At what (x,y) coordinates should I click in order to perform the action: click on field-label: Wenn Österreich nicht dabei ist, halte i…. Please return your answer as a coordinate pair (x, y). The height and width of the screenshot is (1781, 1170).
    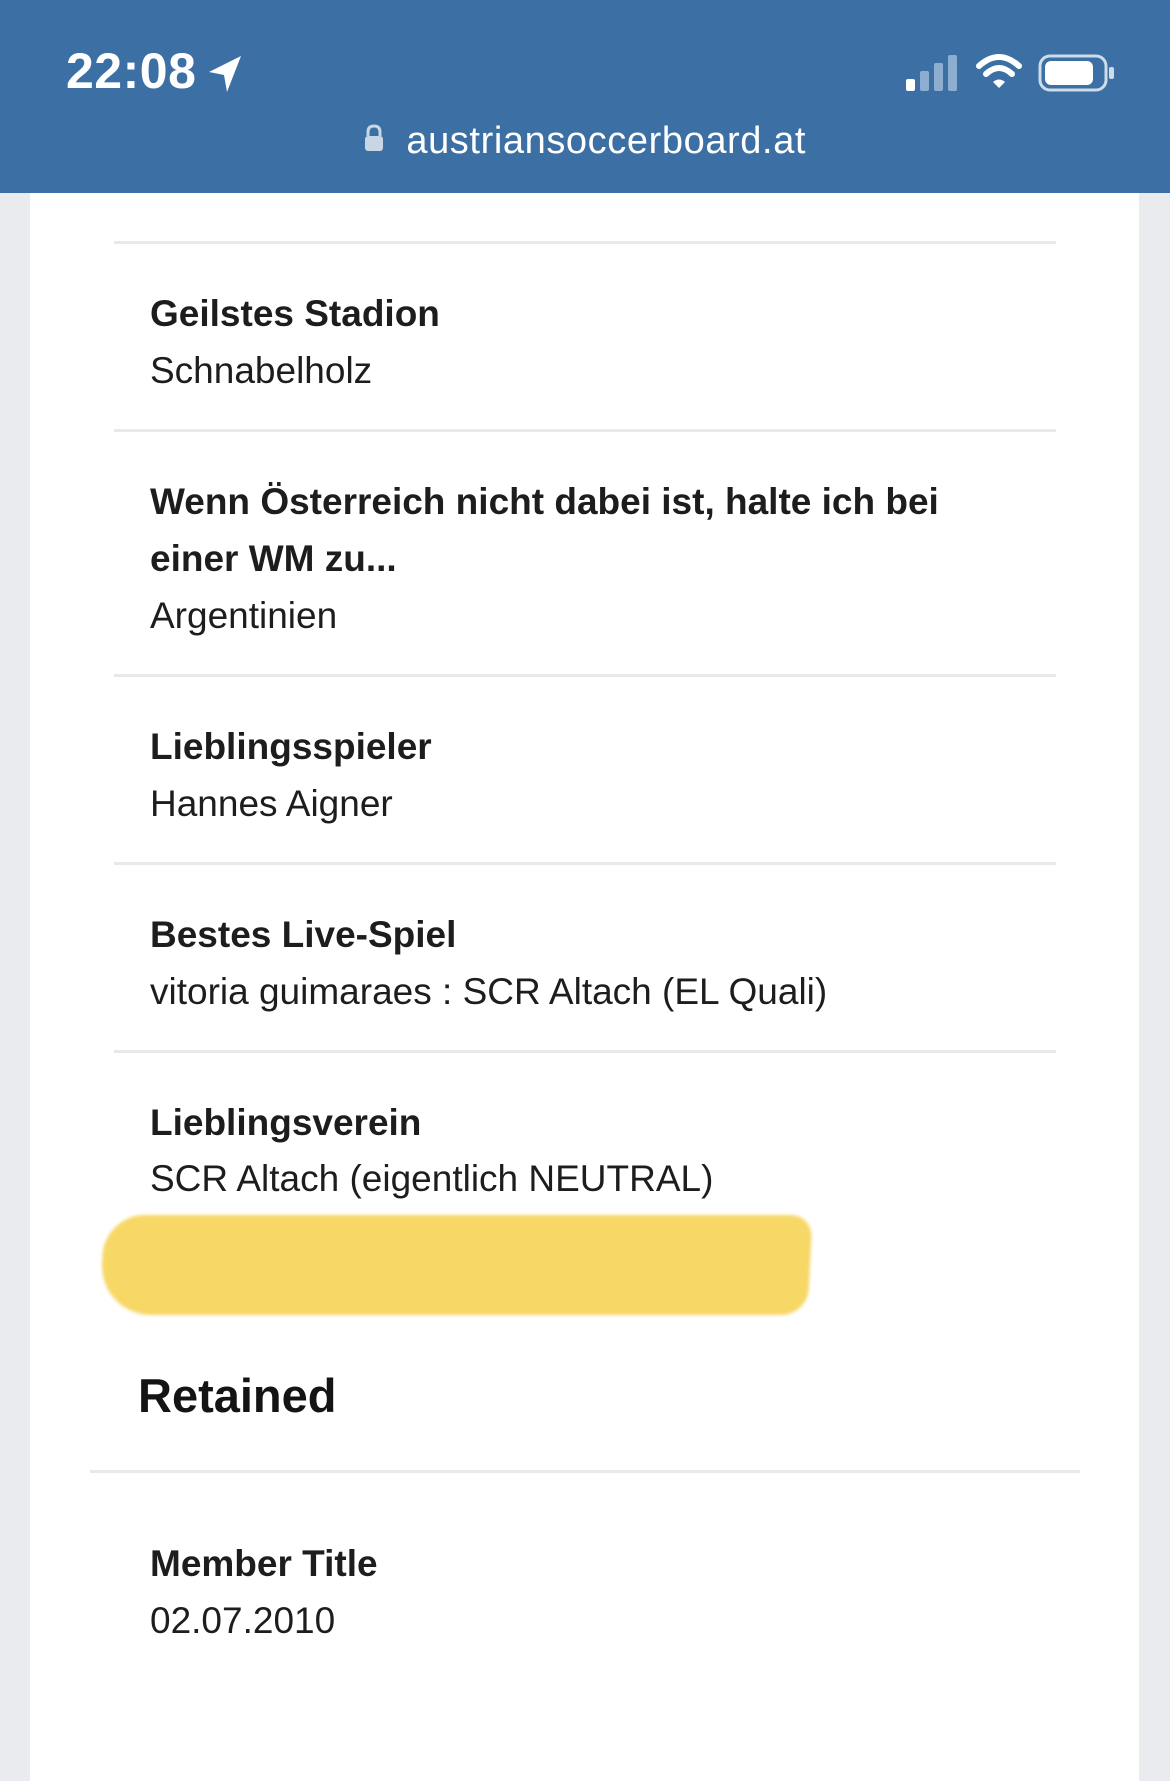
    Looking at the image, I should click on (544, 530).